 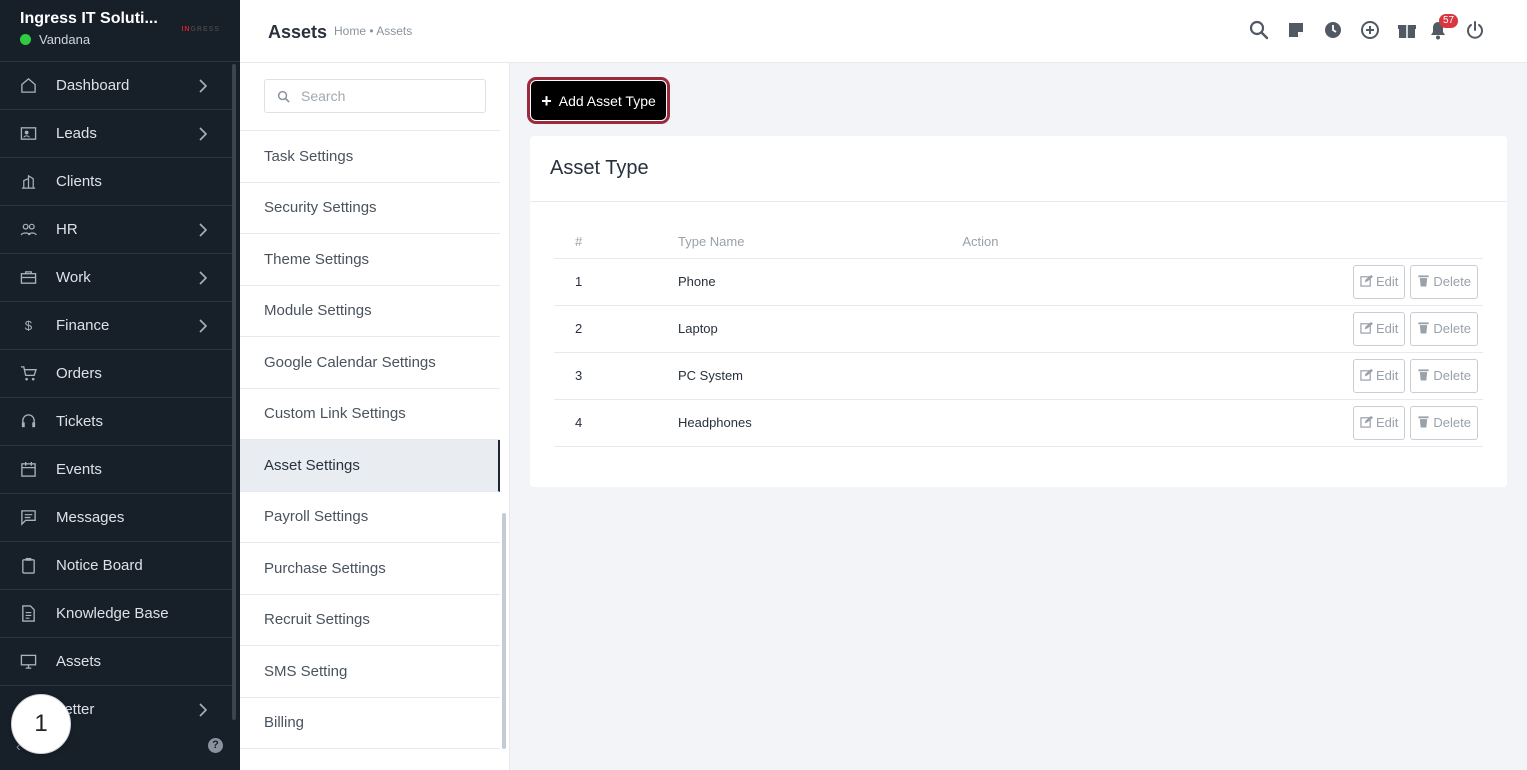 What do you see at coordinates (28, 182) in the screenshot?
I see `building-icon` at bounding box center [28, 182].